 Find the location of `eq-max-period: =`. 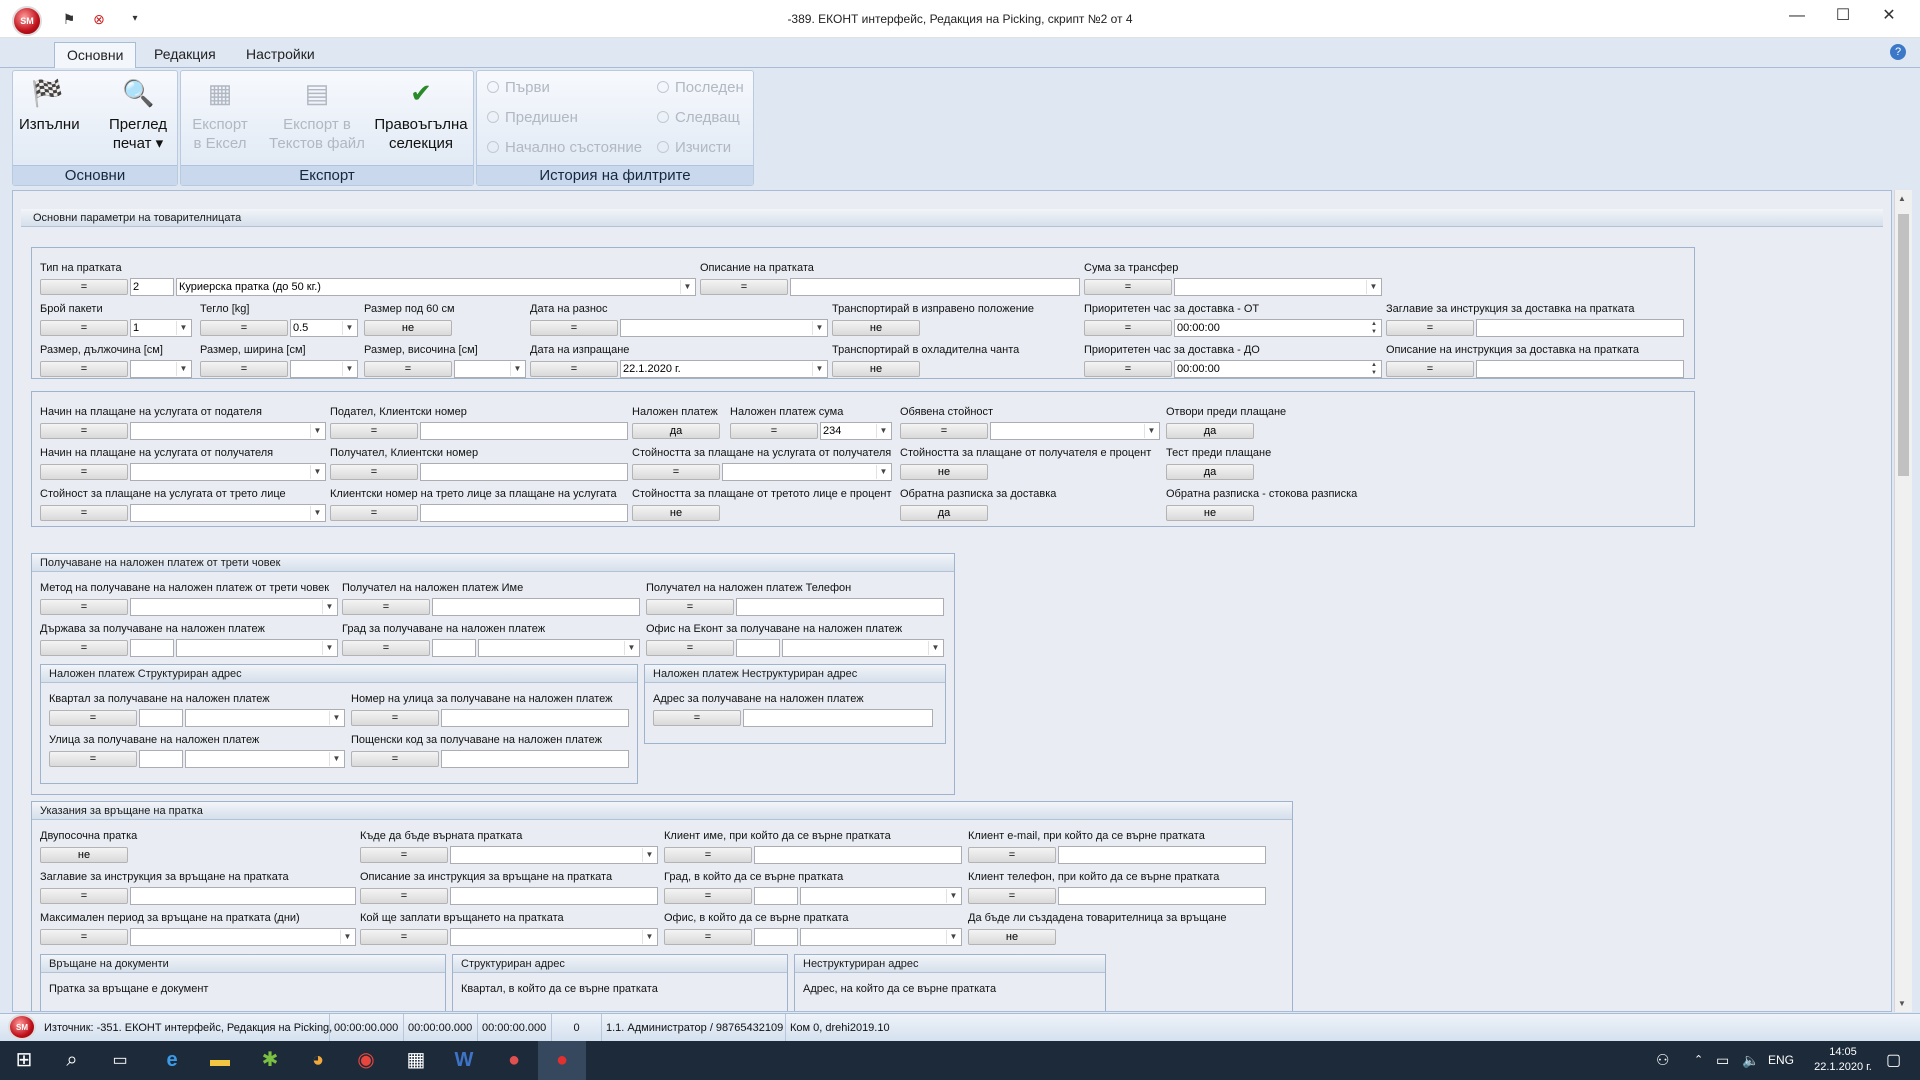

eq-max-period: = is located at coordinates (84, 937).